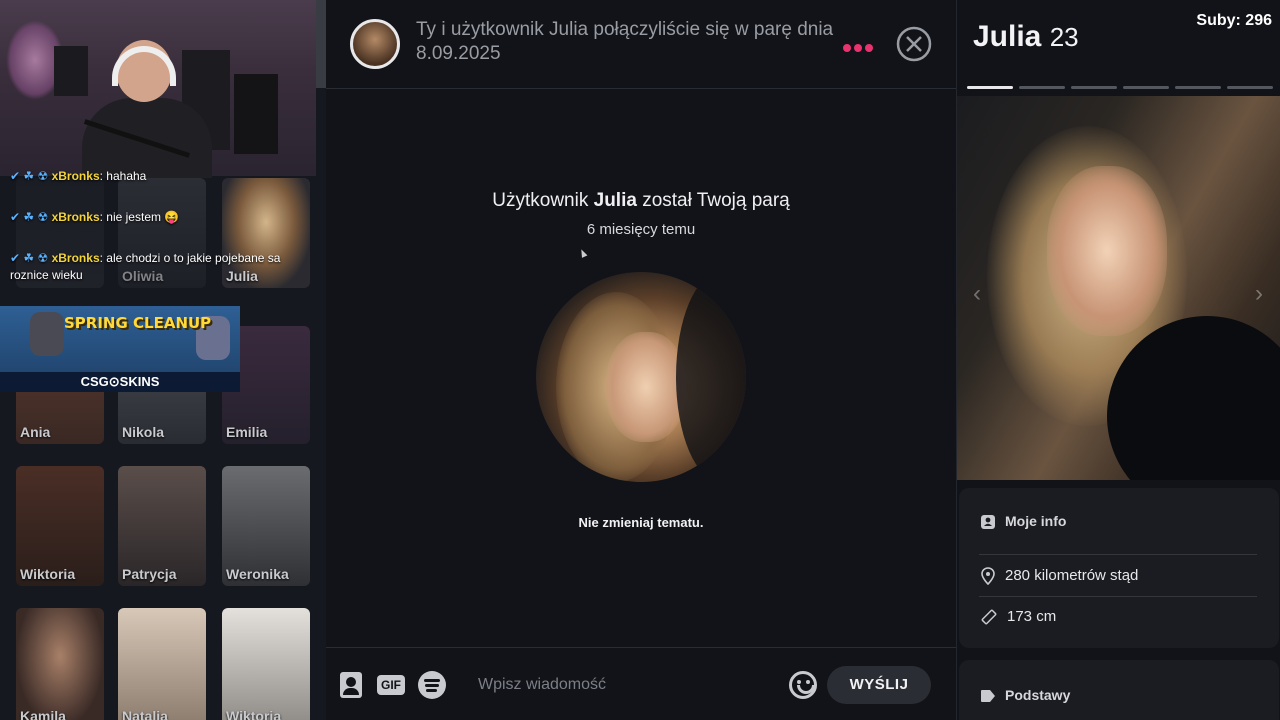  I want to click on sponsor-banner: SPRING CLEANUP CSG⊙SKINS, so click(120, 349).